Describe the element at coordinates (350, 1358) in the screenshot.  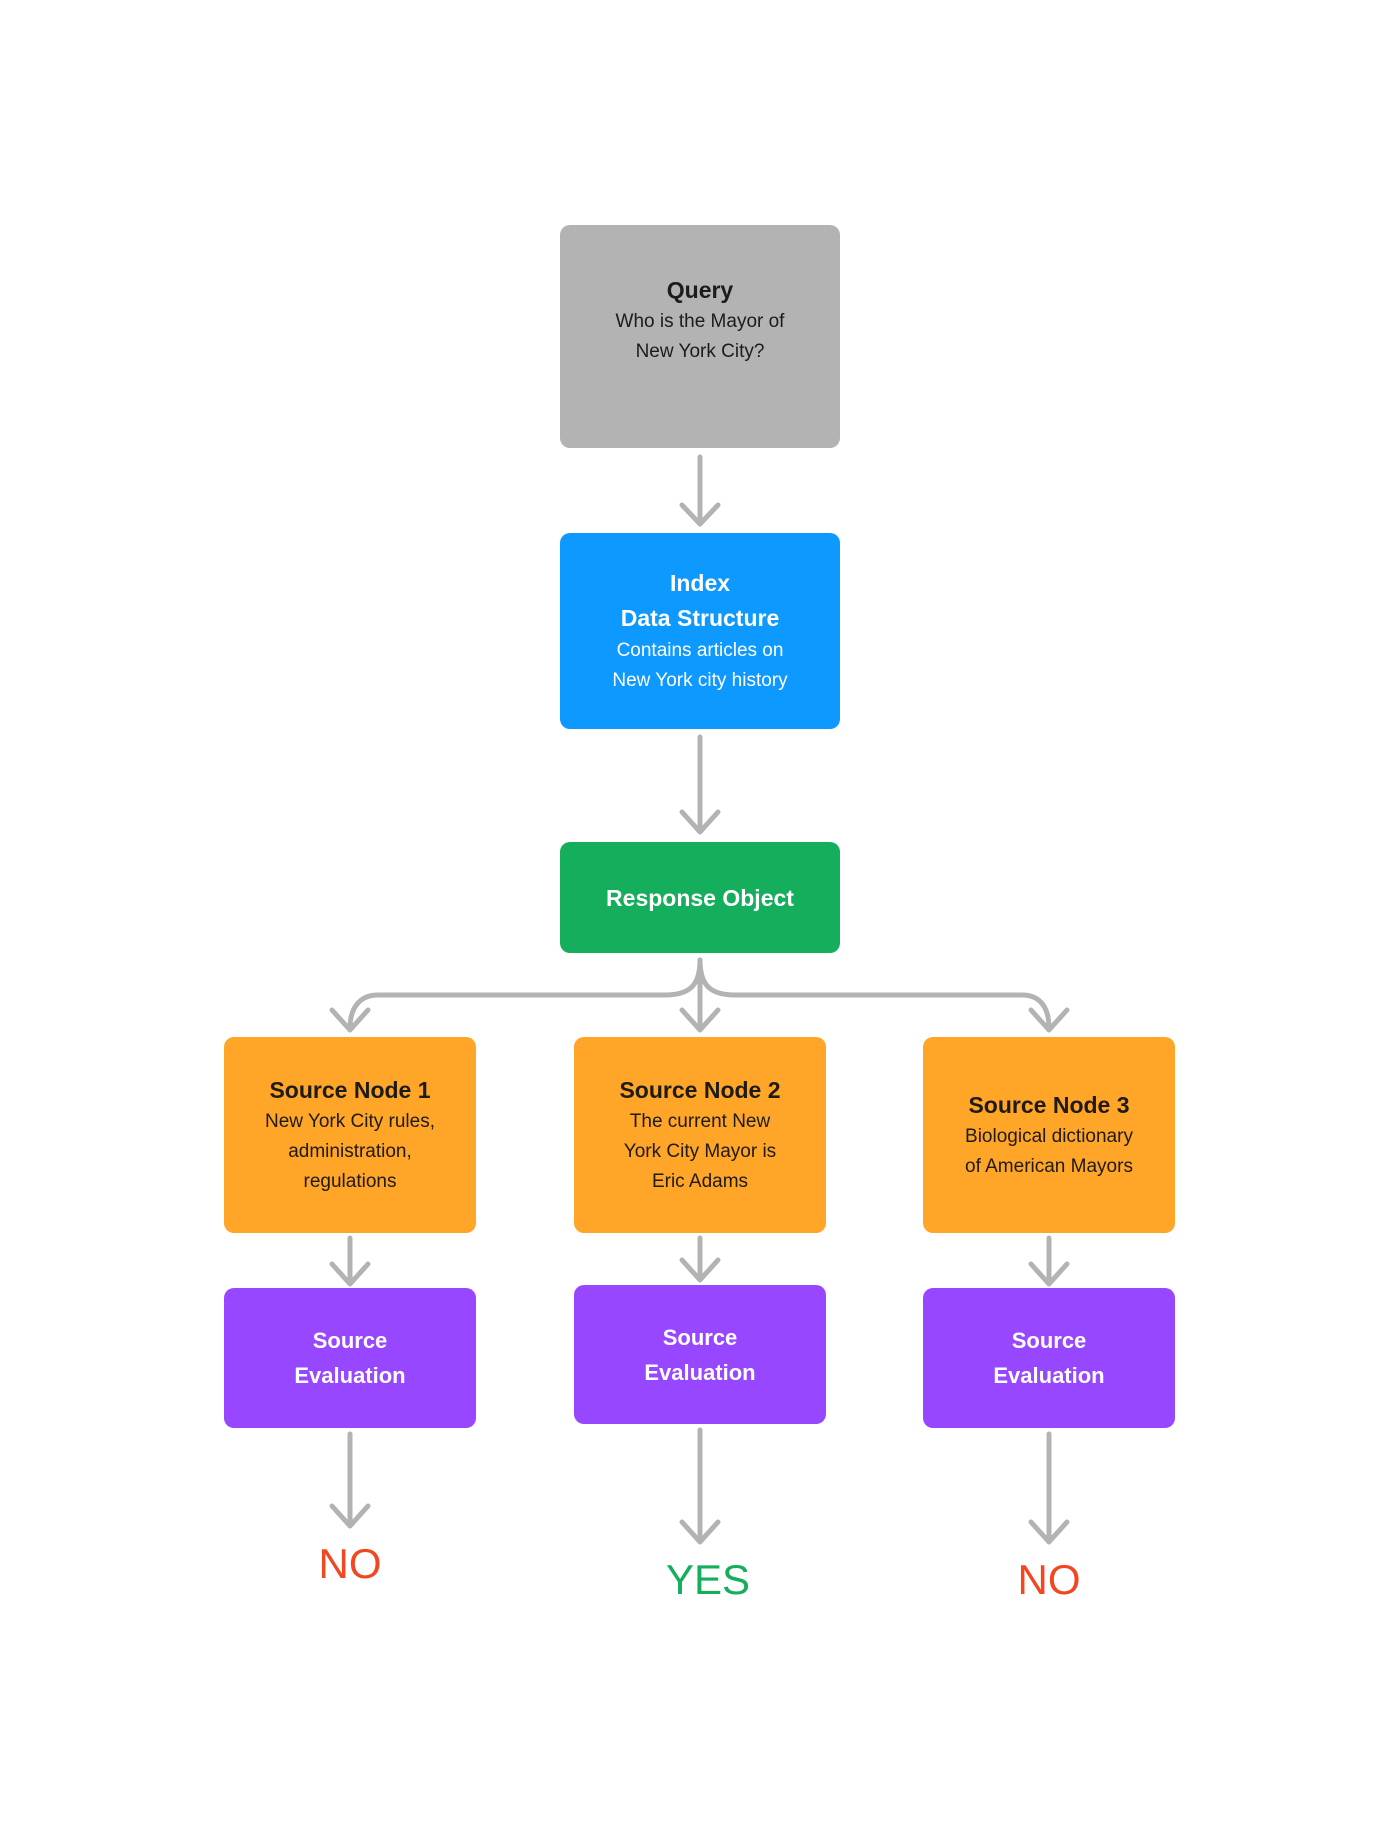
I see `source-evaluation-node-1: Source Evaluation` at that location.